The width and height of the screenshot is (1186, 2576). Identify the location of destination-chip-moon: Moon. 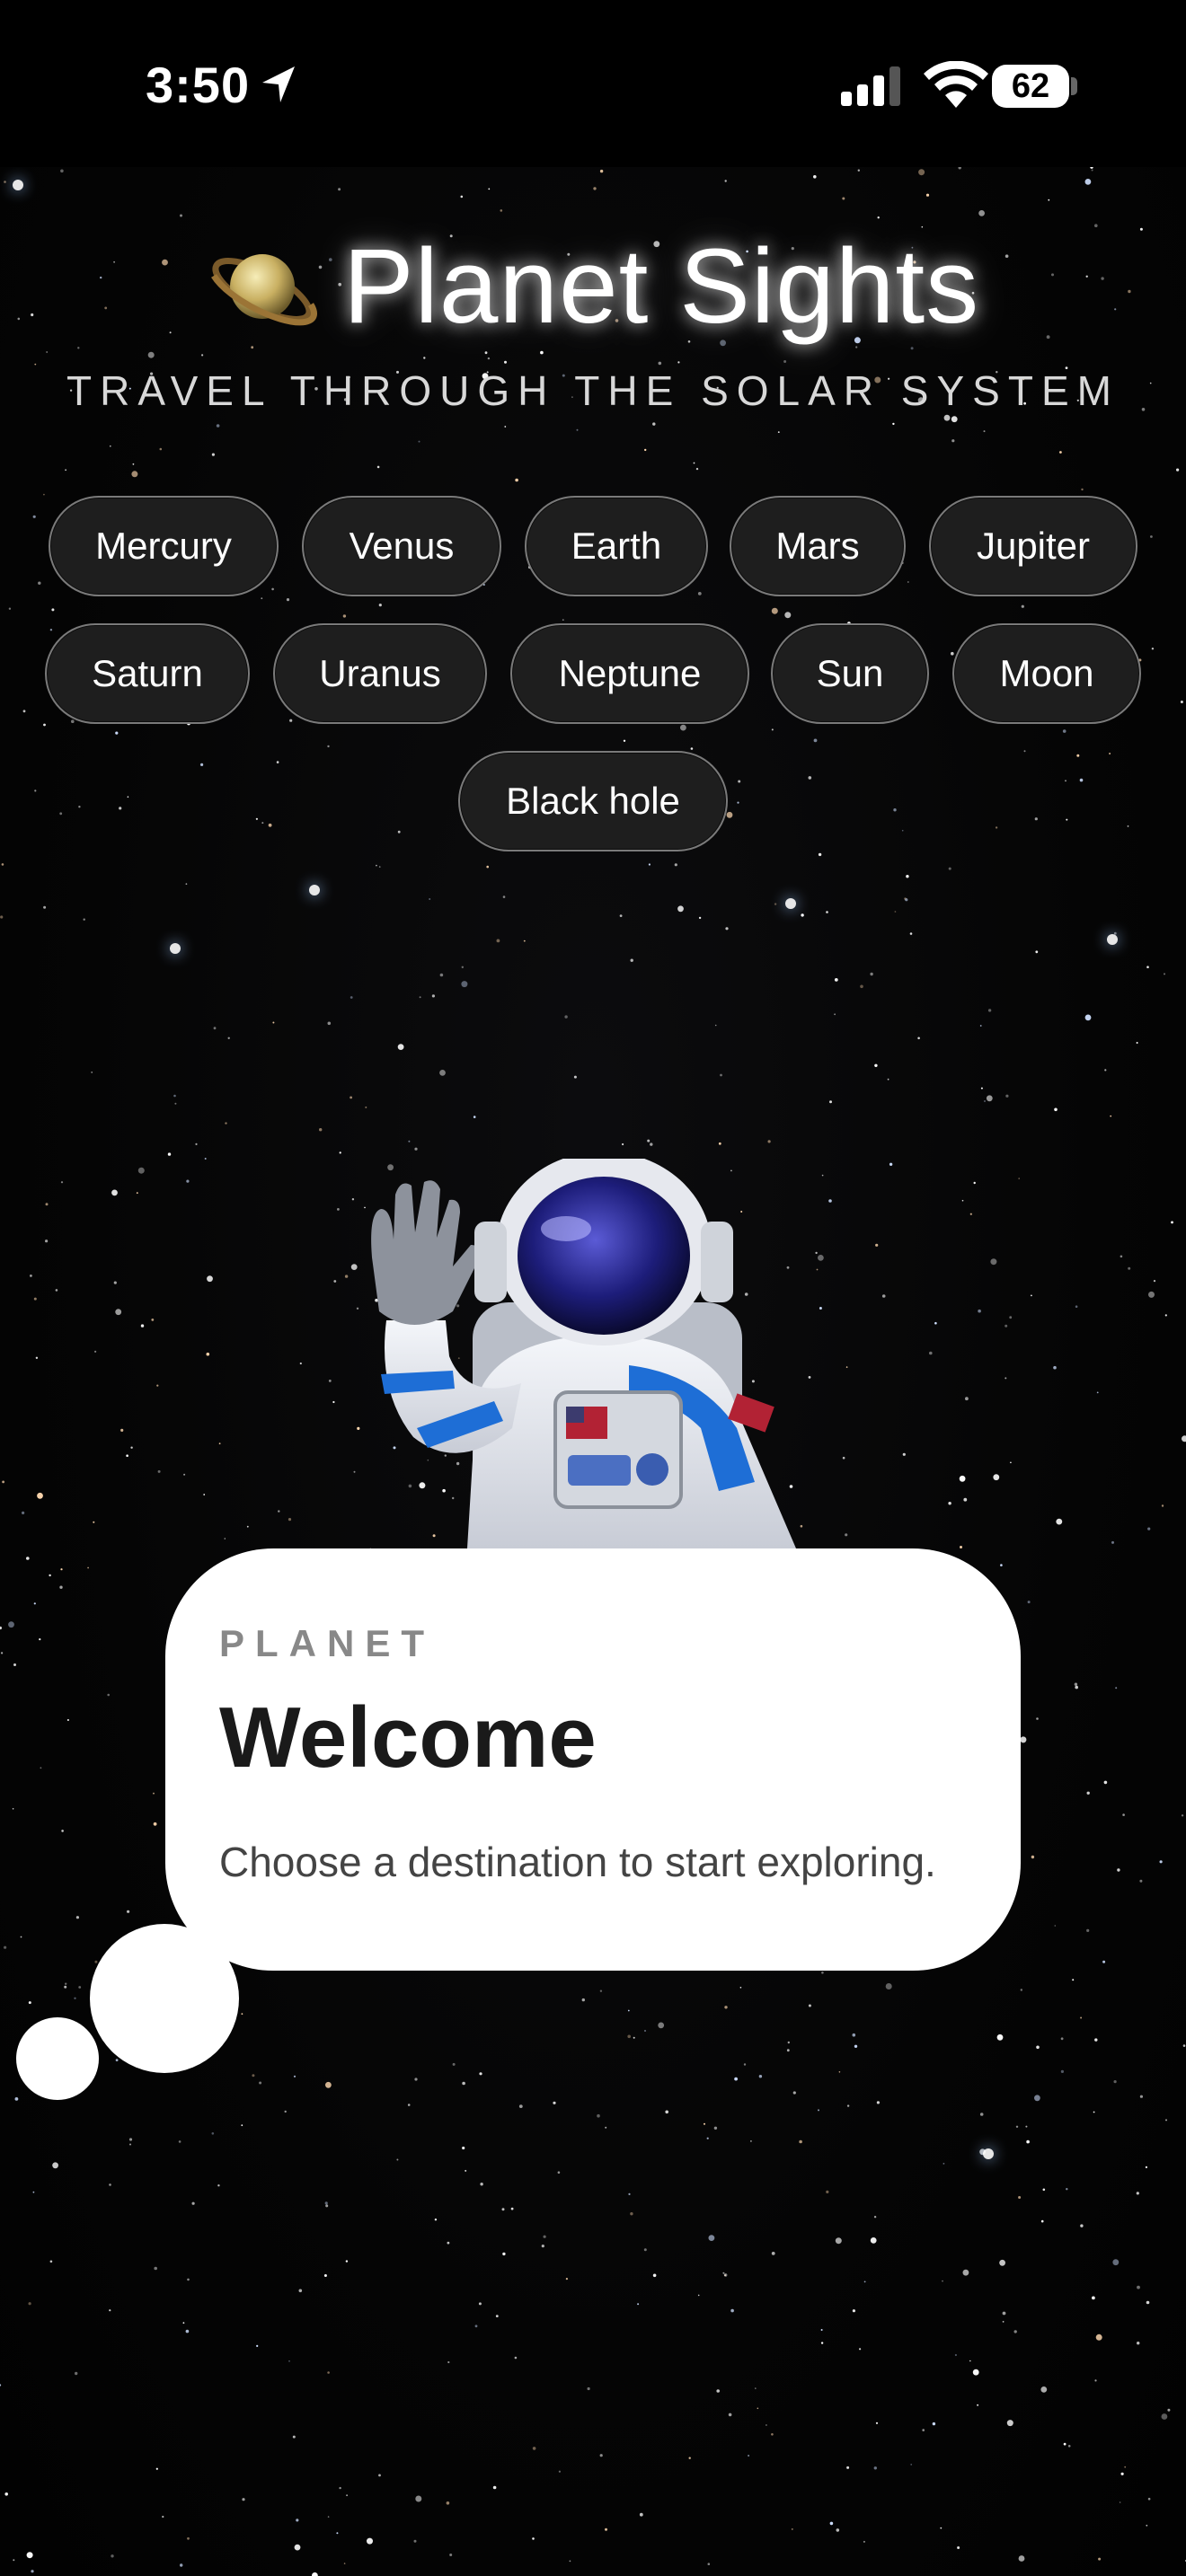
(1046, 673).